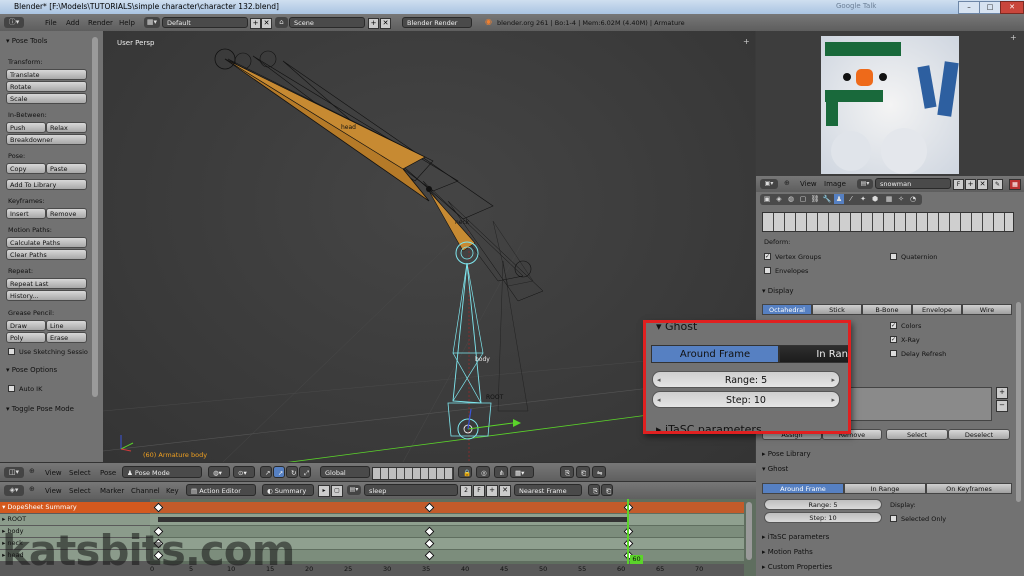 The image size is (1024, 576). Describe the element at coordinates (746, 379) in the screenshot. I see `callout-range-field: ◂ Range: 5 ▸` at that location.